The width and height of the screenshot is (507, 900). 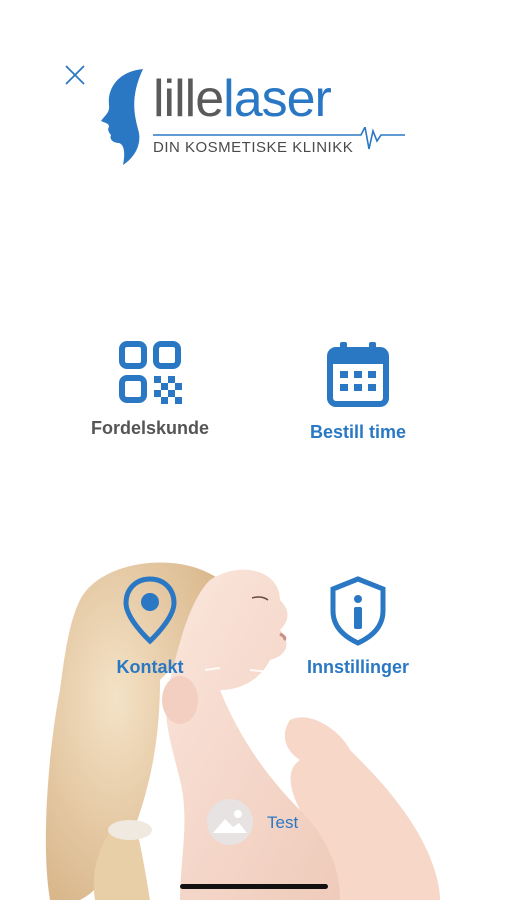 What do you see at coordinates (358, 432) in the screenshot?
I see `bestill-time-label: Bestill time` at bounding box center [358, 432].